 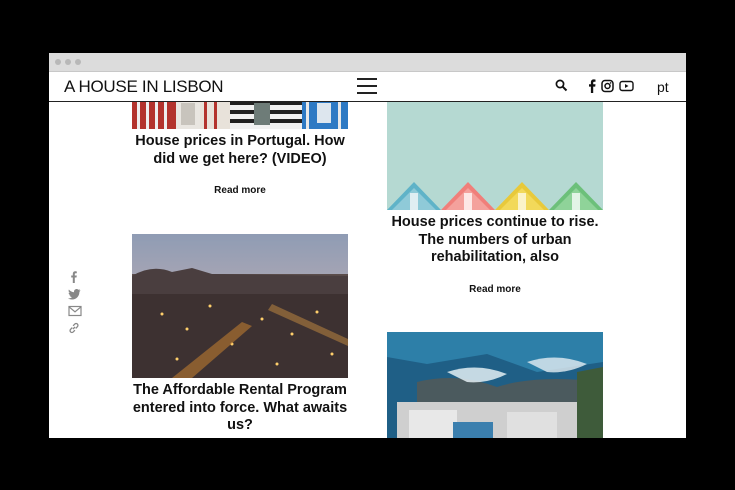 I want to click on search-icon, so click(x=561, y=86).